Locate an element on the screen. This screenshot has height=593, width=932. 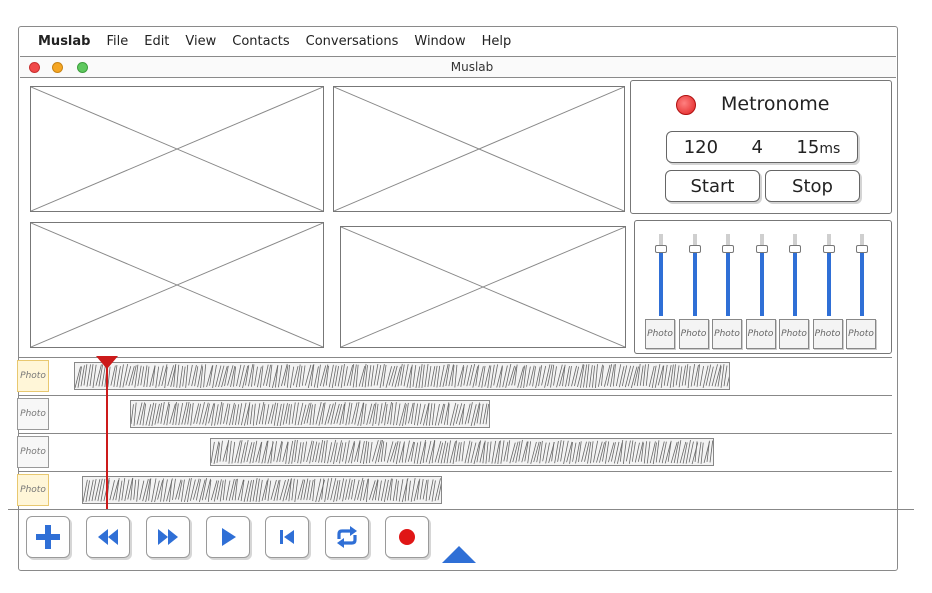
playhead-marker-icon is located at coordinates (107, 362).